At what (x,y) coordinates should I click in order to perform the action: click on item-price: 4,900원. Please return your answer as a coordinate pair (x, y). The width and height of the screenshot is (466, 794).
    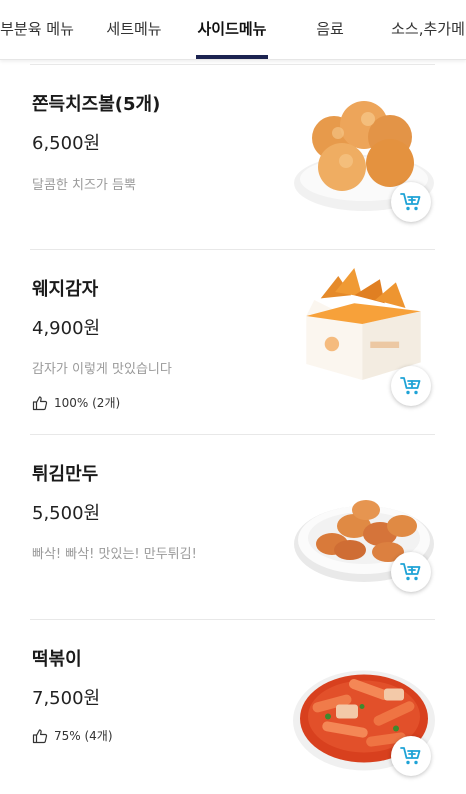
    Looking at the image, I should click on (66, 328).